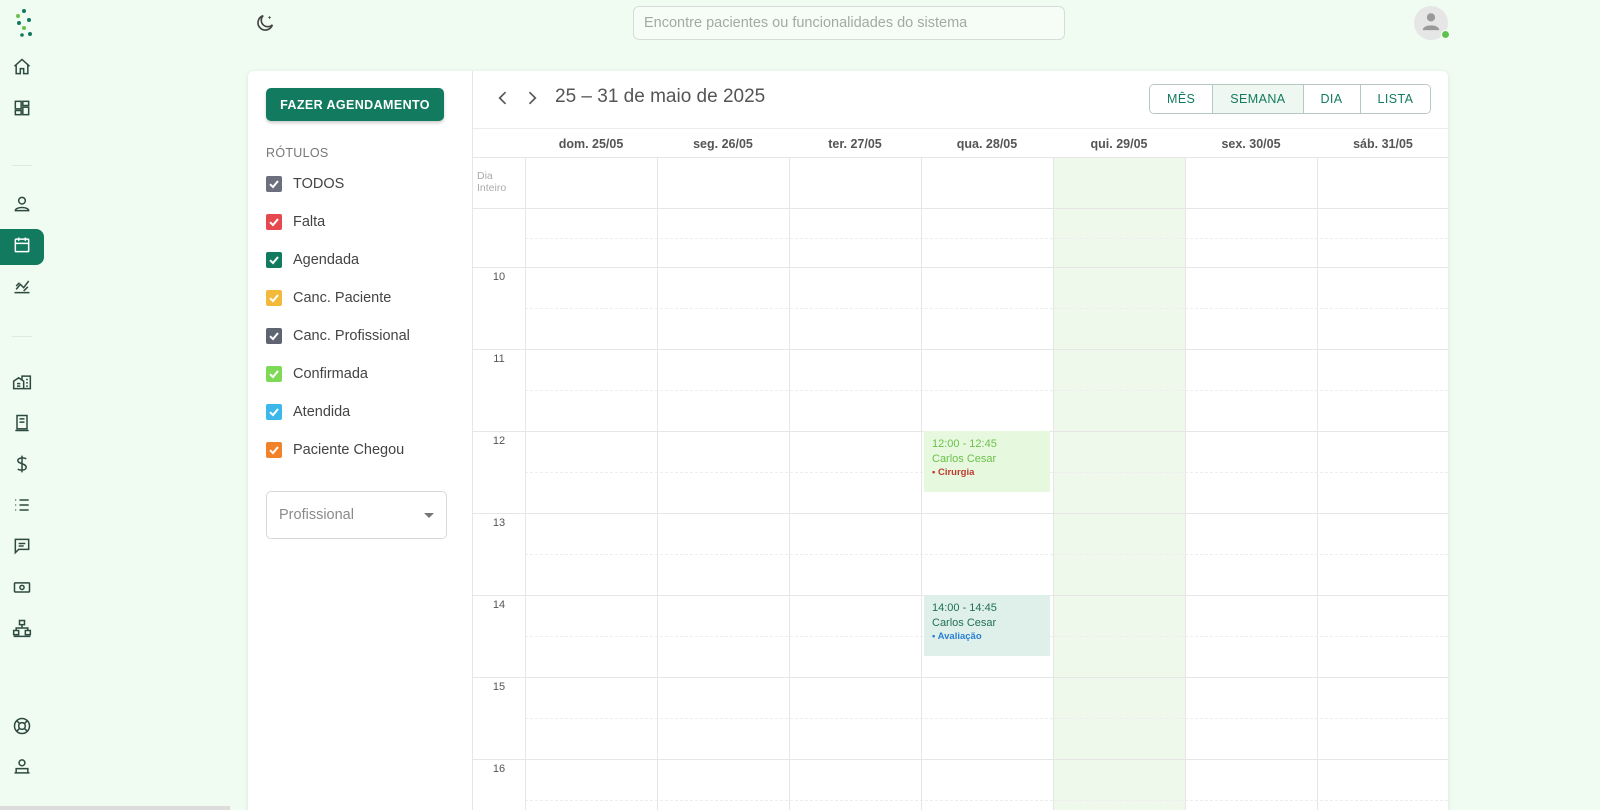 This screenshot has height=810, width=1600. I want to click on professional-placeholder: Profissional, so click(316, 515).